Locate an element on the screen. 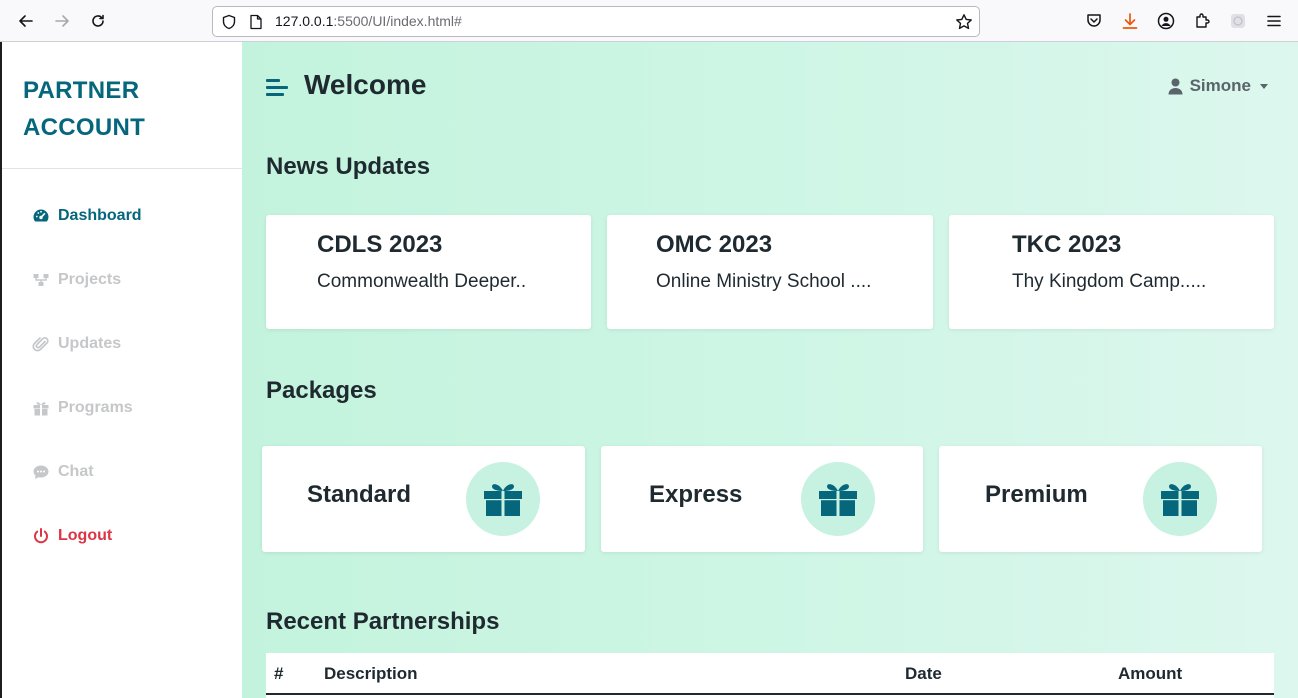  forward-button is located at coordinates (62, 21).